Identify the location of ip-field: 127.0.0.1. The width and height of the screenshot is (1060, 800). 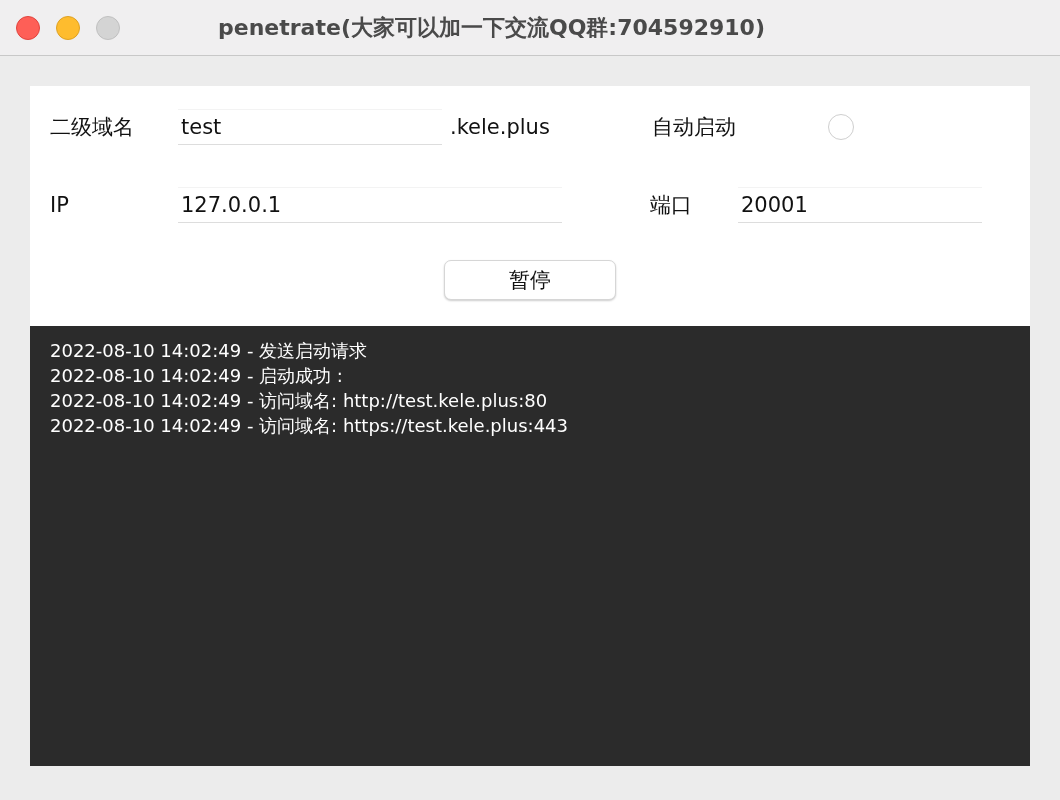
(370, 205).